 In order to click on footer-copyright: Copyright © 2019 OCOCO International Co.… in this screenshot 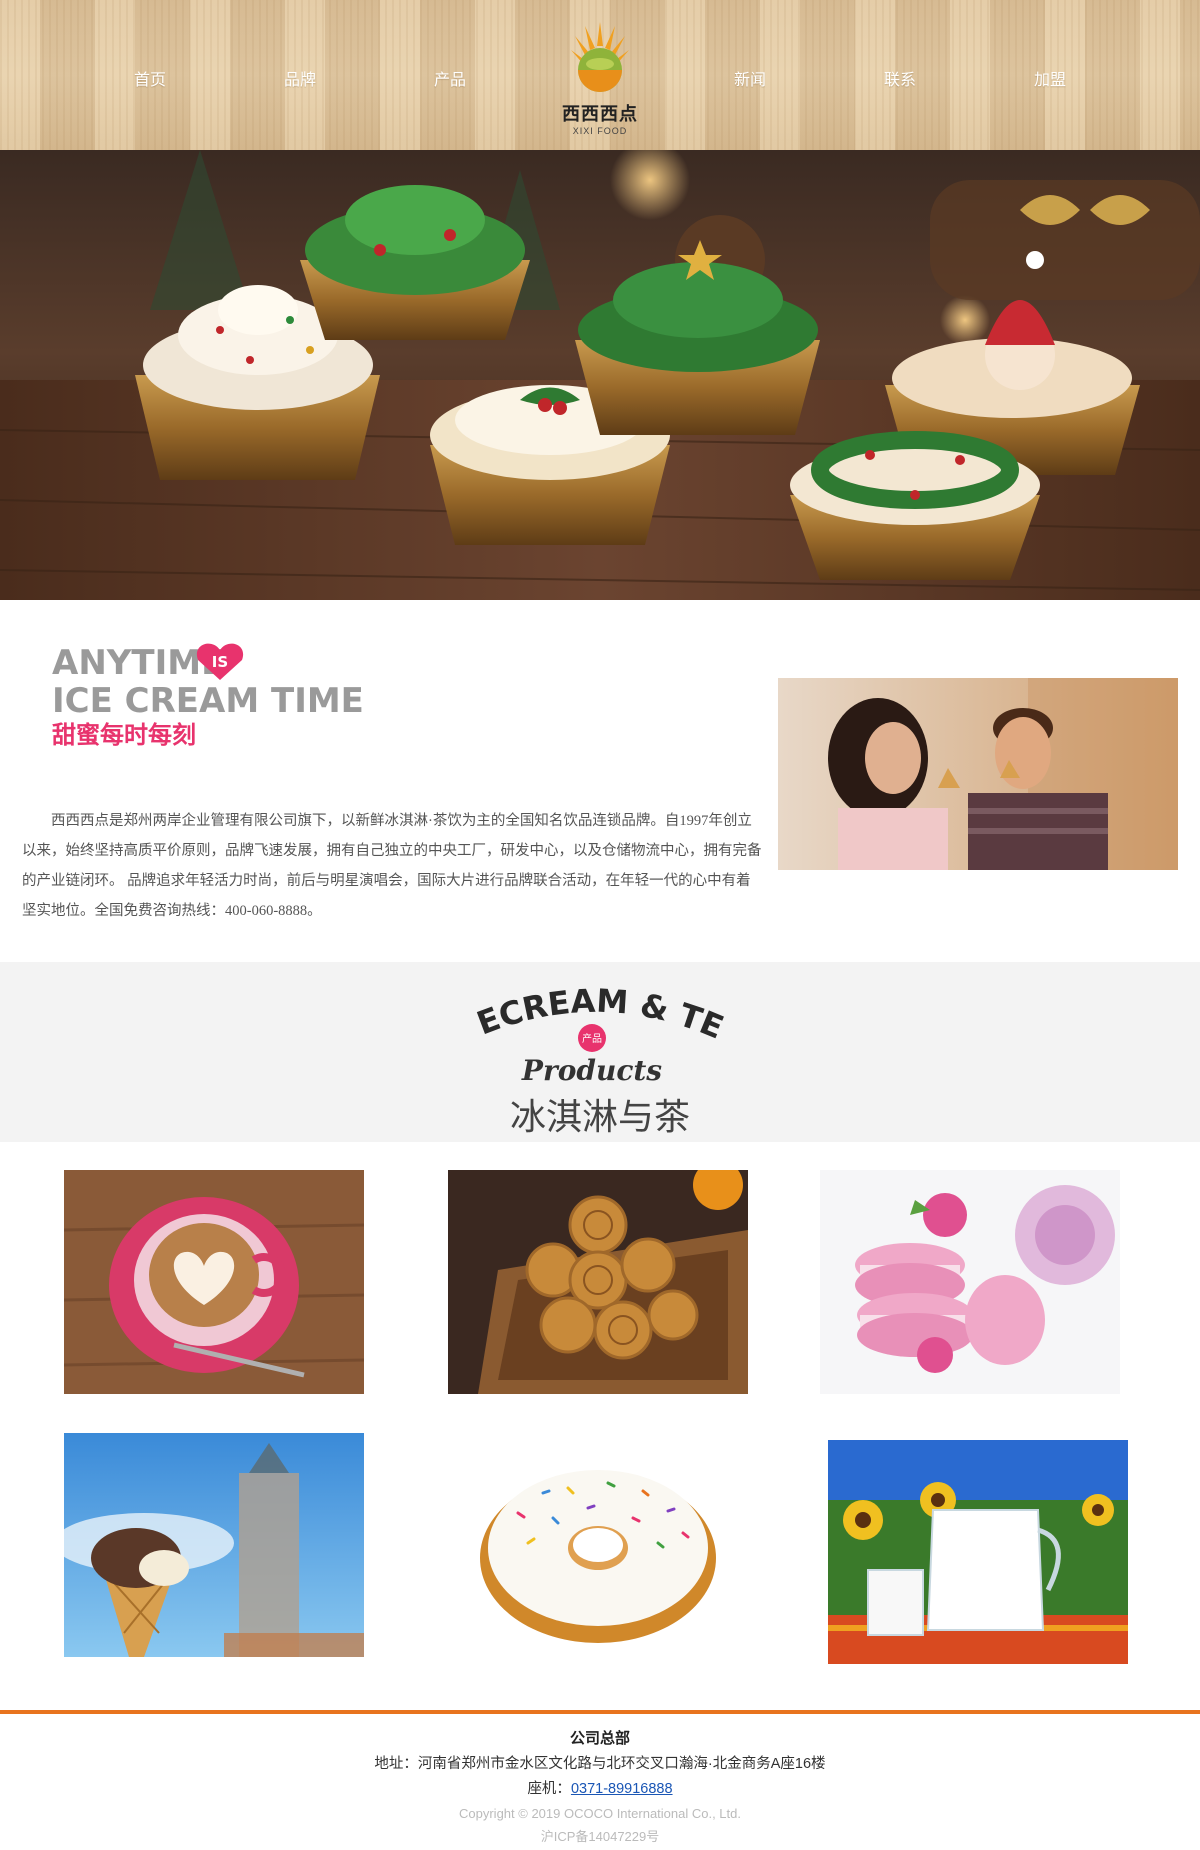, I will do `click(600, 1813)`.